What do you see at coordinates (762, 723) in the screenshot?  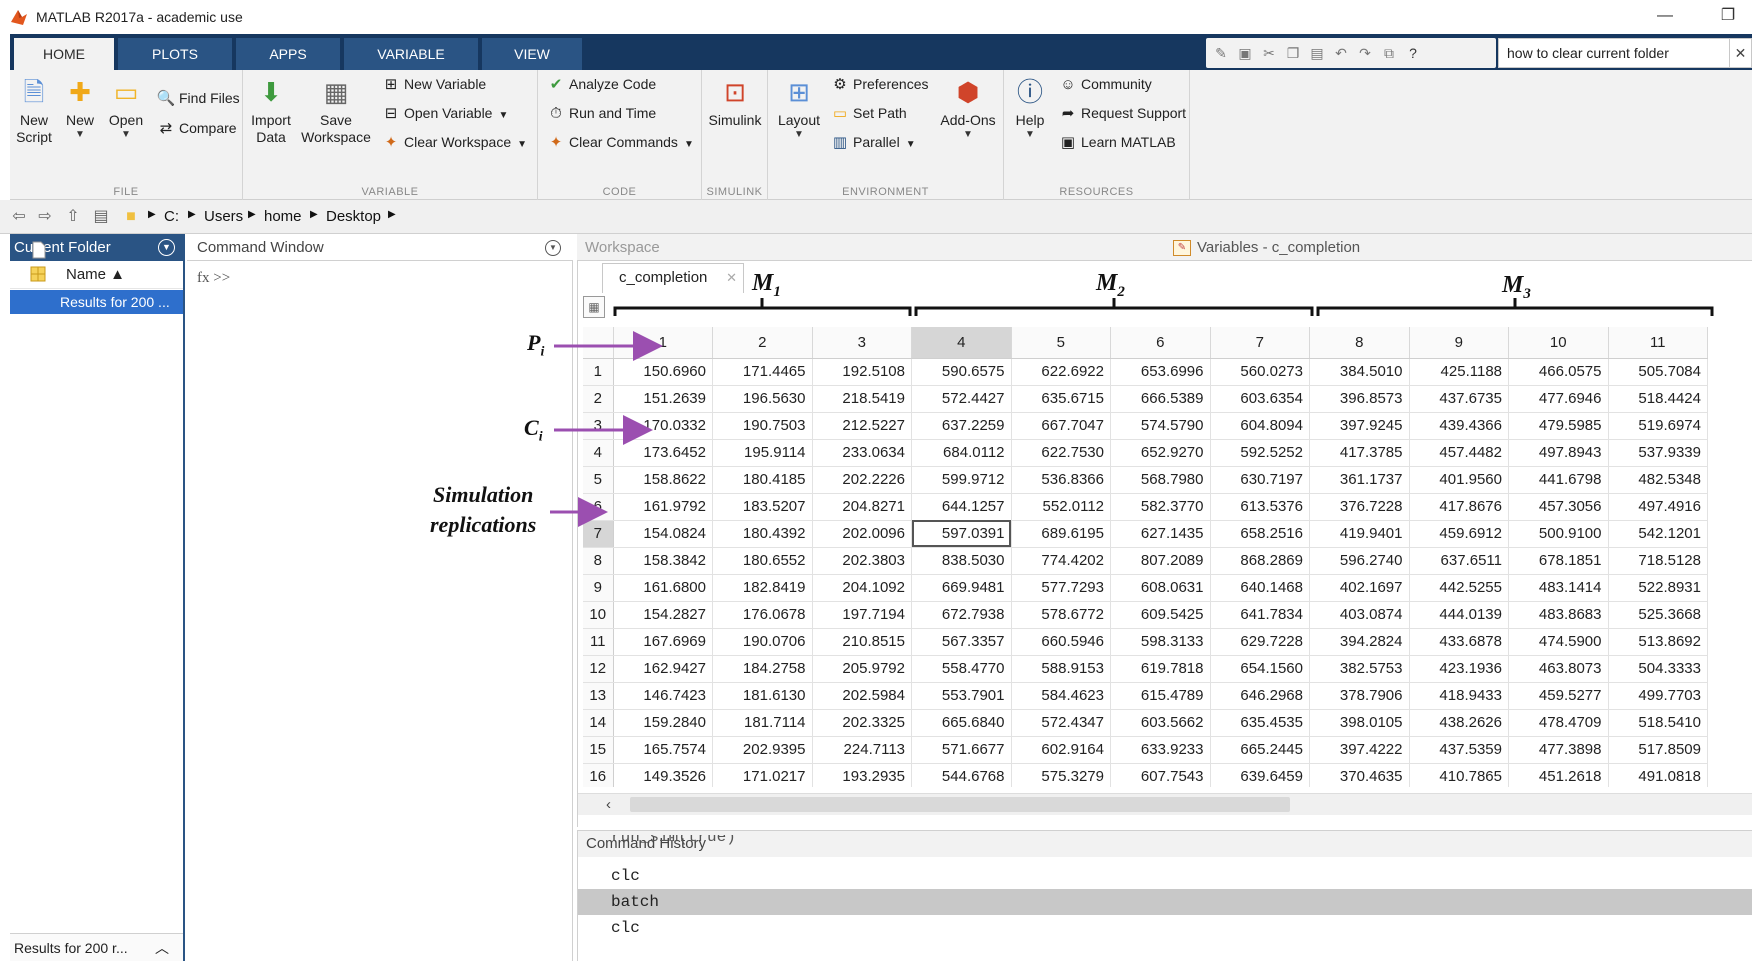 I see `table-cell: 181.7114` at bounding box center [762, 723].